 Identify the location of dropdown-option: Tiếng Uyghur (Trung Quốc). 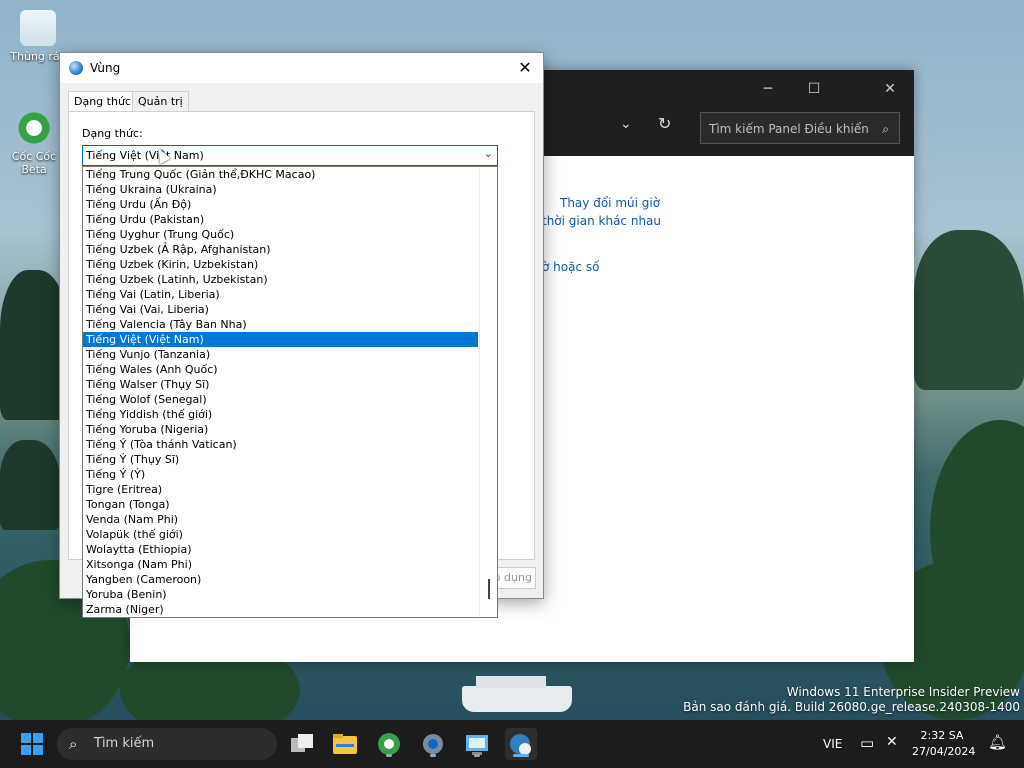
(280, 234).